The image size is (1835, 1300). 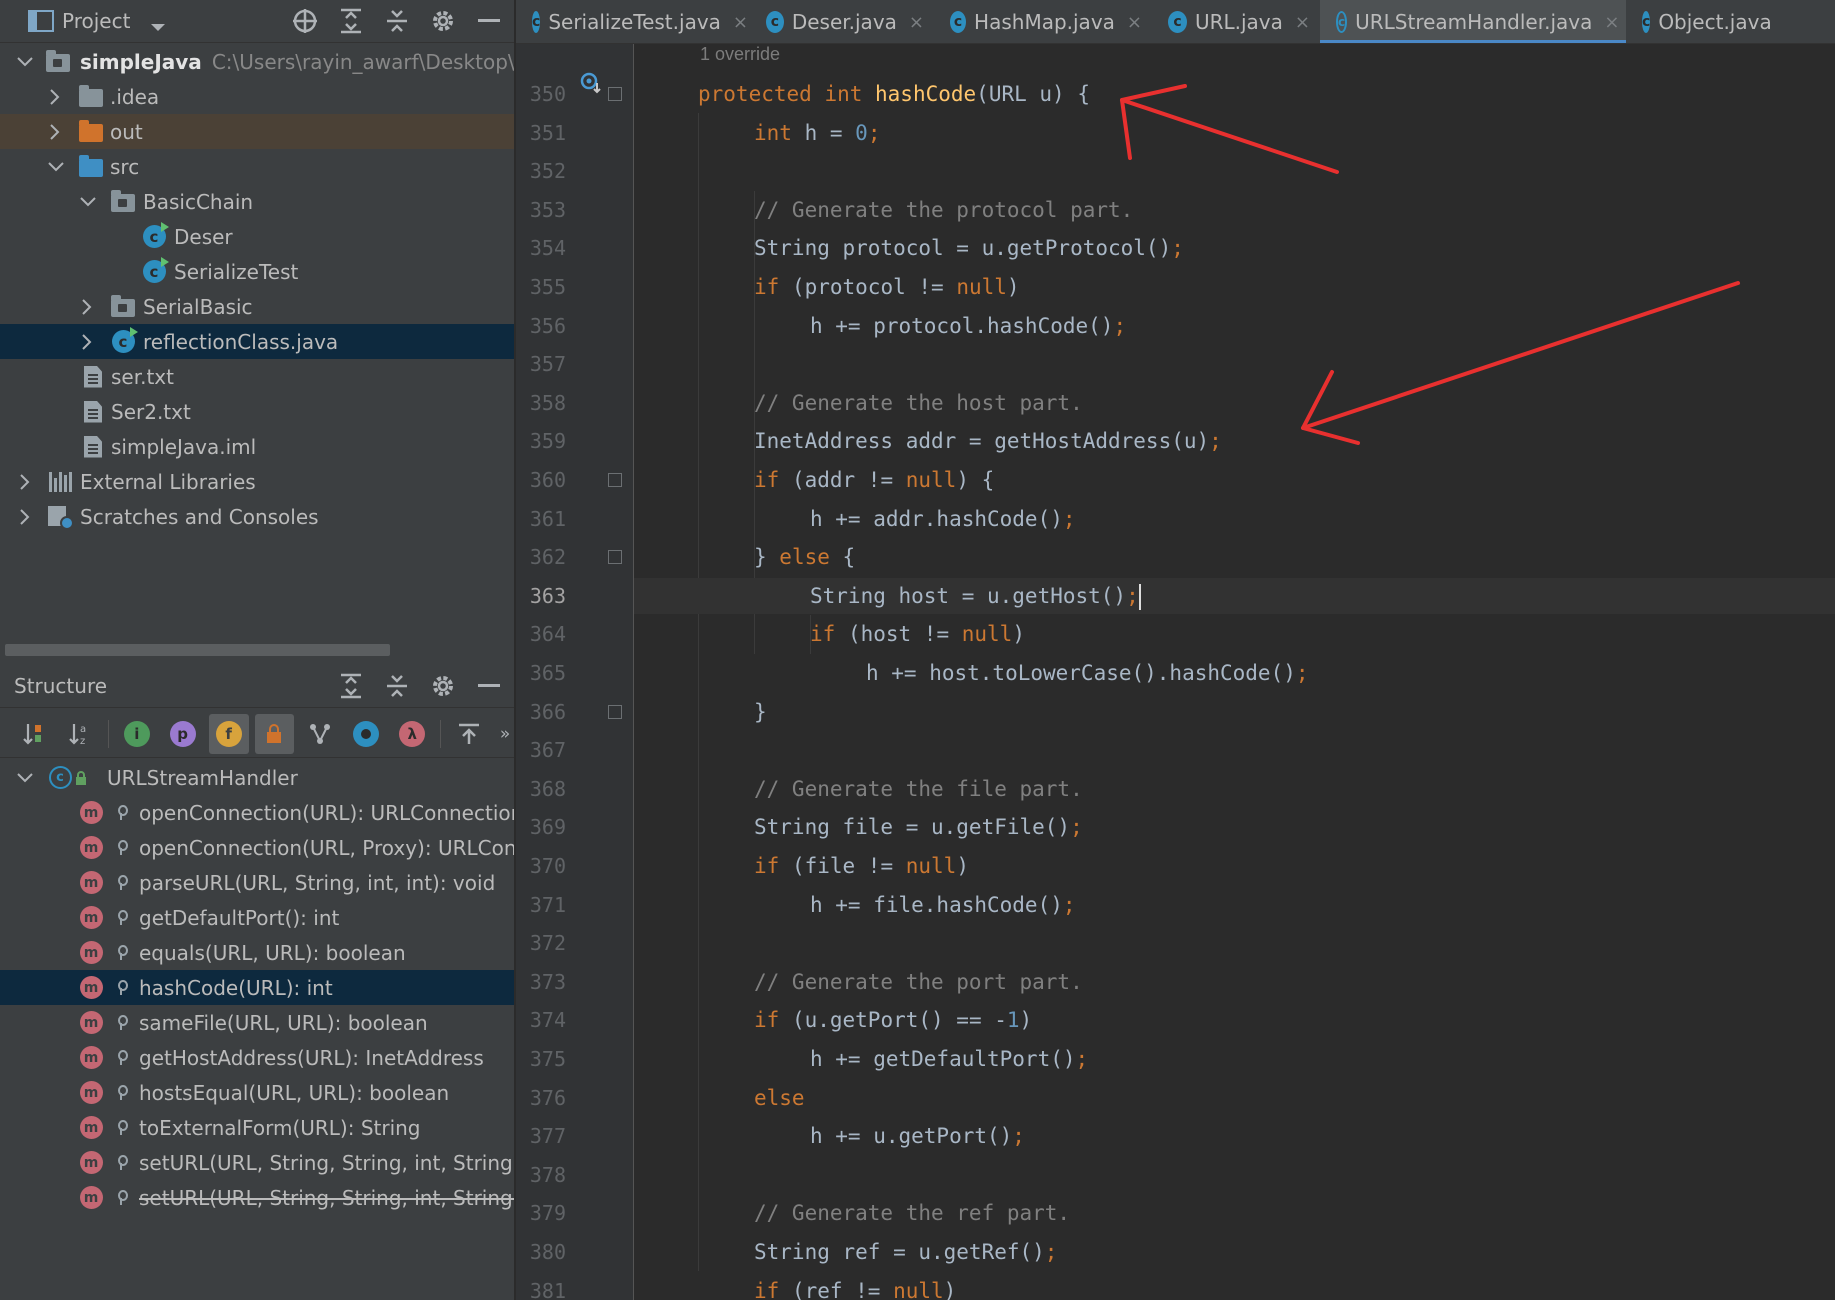 What do you see at coordinates (541, 326) in the screenshot?
I see `line-number: 356` at bounding box center [541, 326].